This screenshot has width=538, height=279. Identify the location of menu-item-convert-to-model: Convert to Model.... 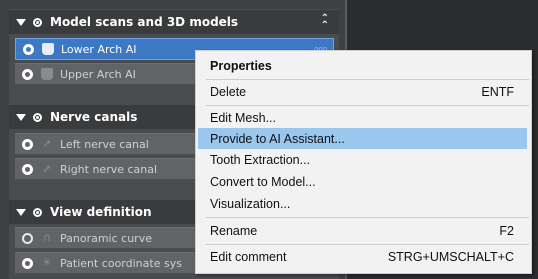
(362, 181).